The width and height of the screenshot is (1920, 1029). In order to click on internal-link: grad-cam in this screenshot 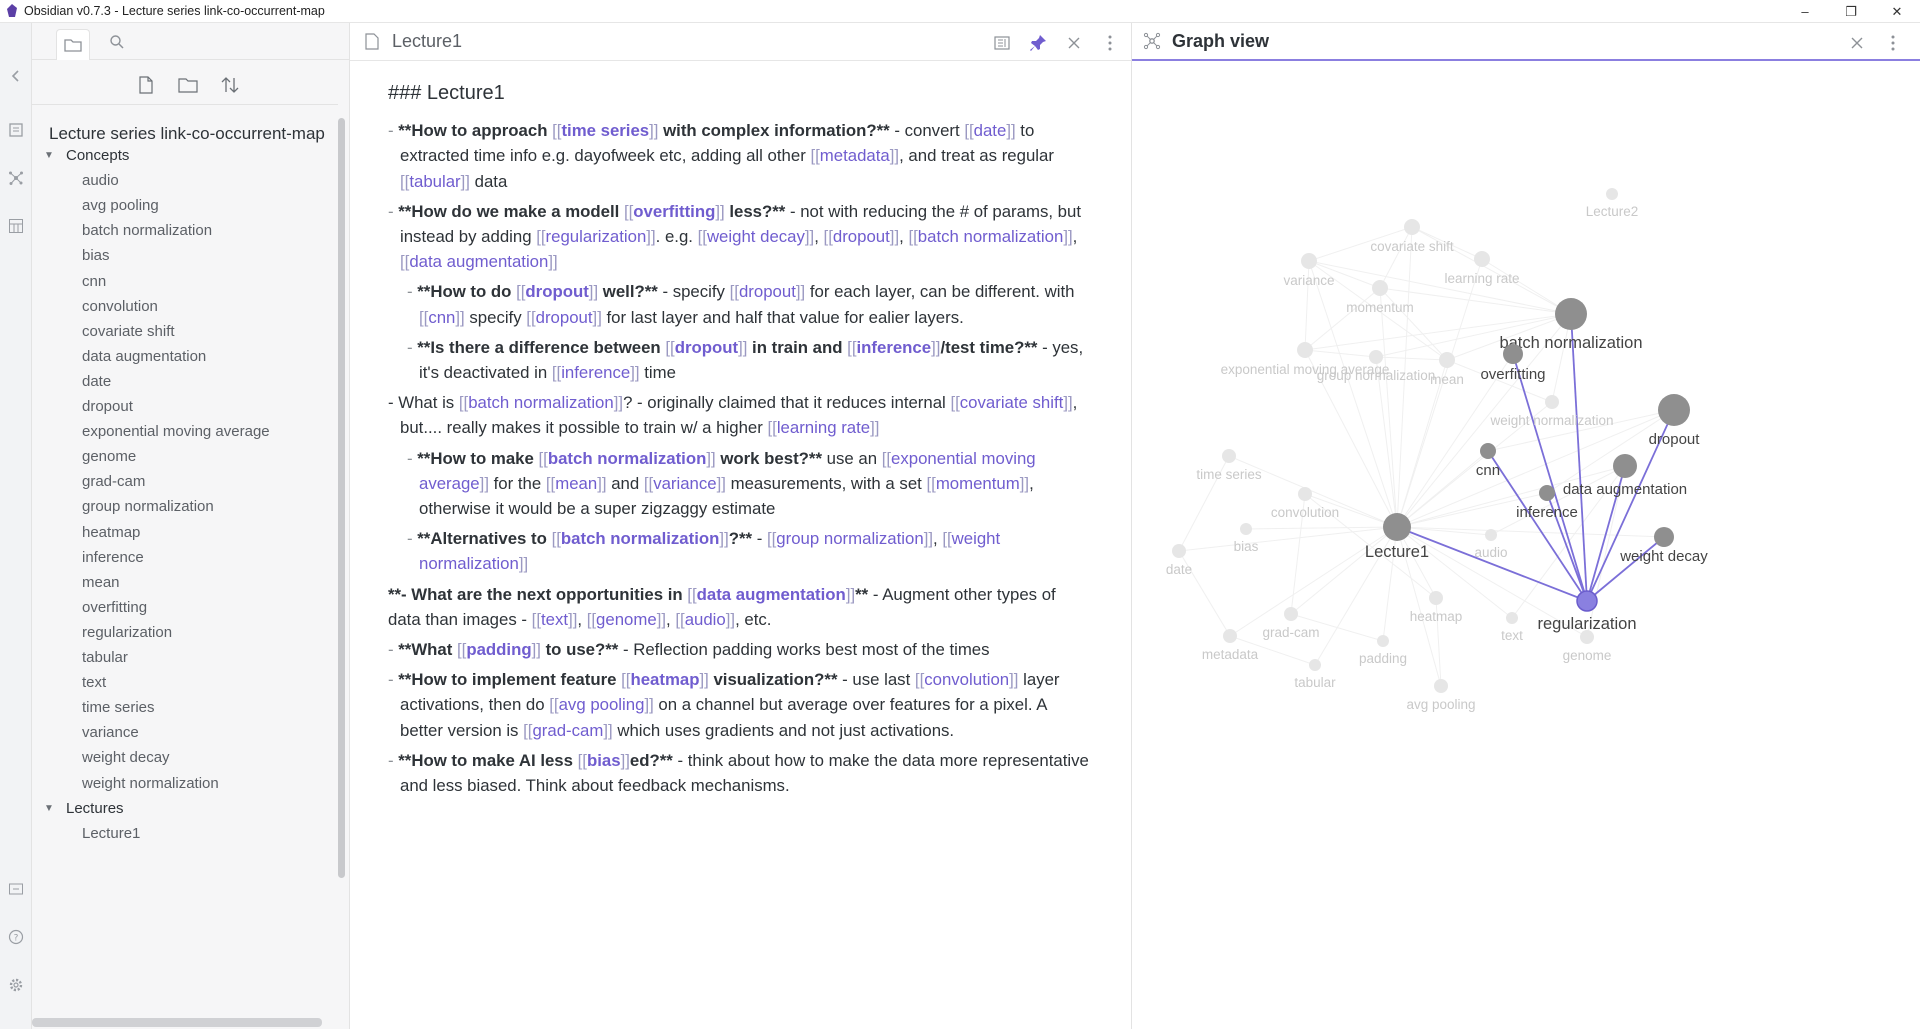, I will do `click(567, 730)`.